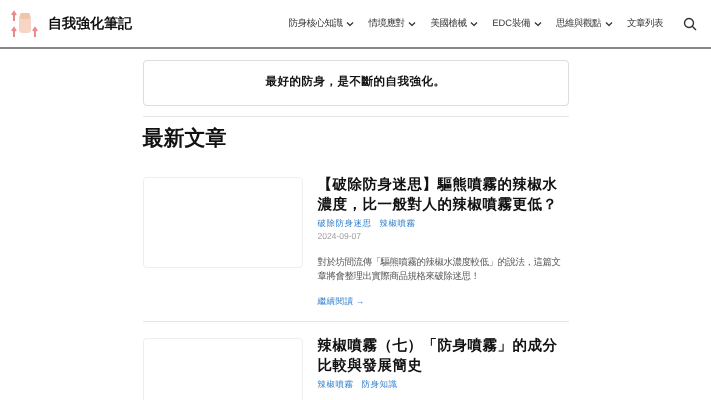  What do you see at coordinates (90, 23) in the screenshot?
I see `site-title: 自我強化筆記` at bounding box center [90, 23].